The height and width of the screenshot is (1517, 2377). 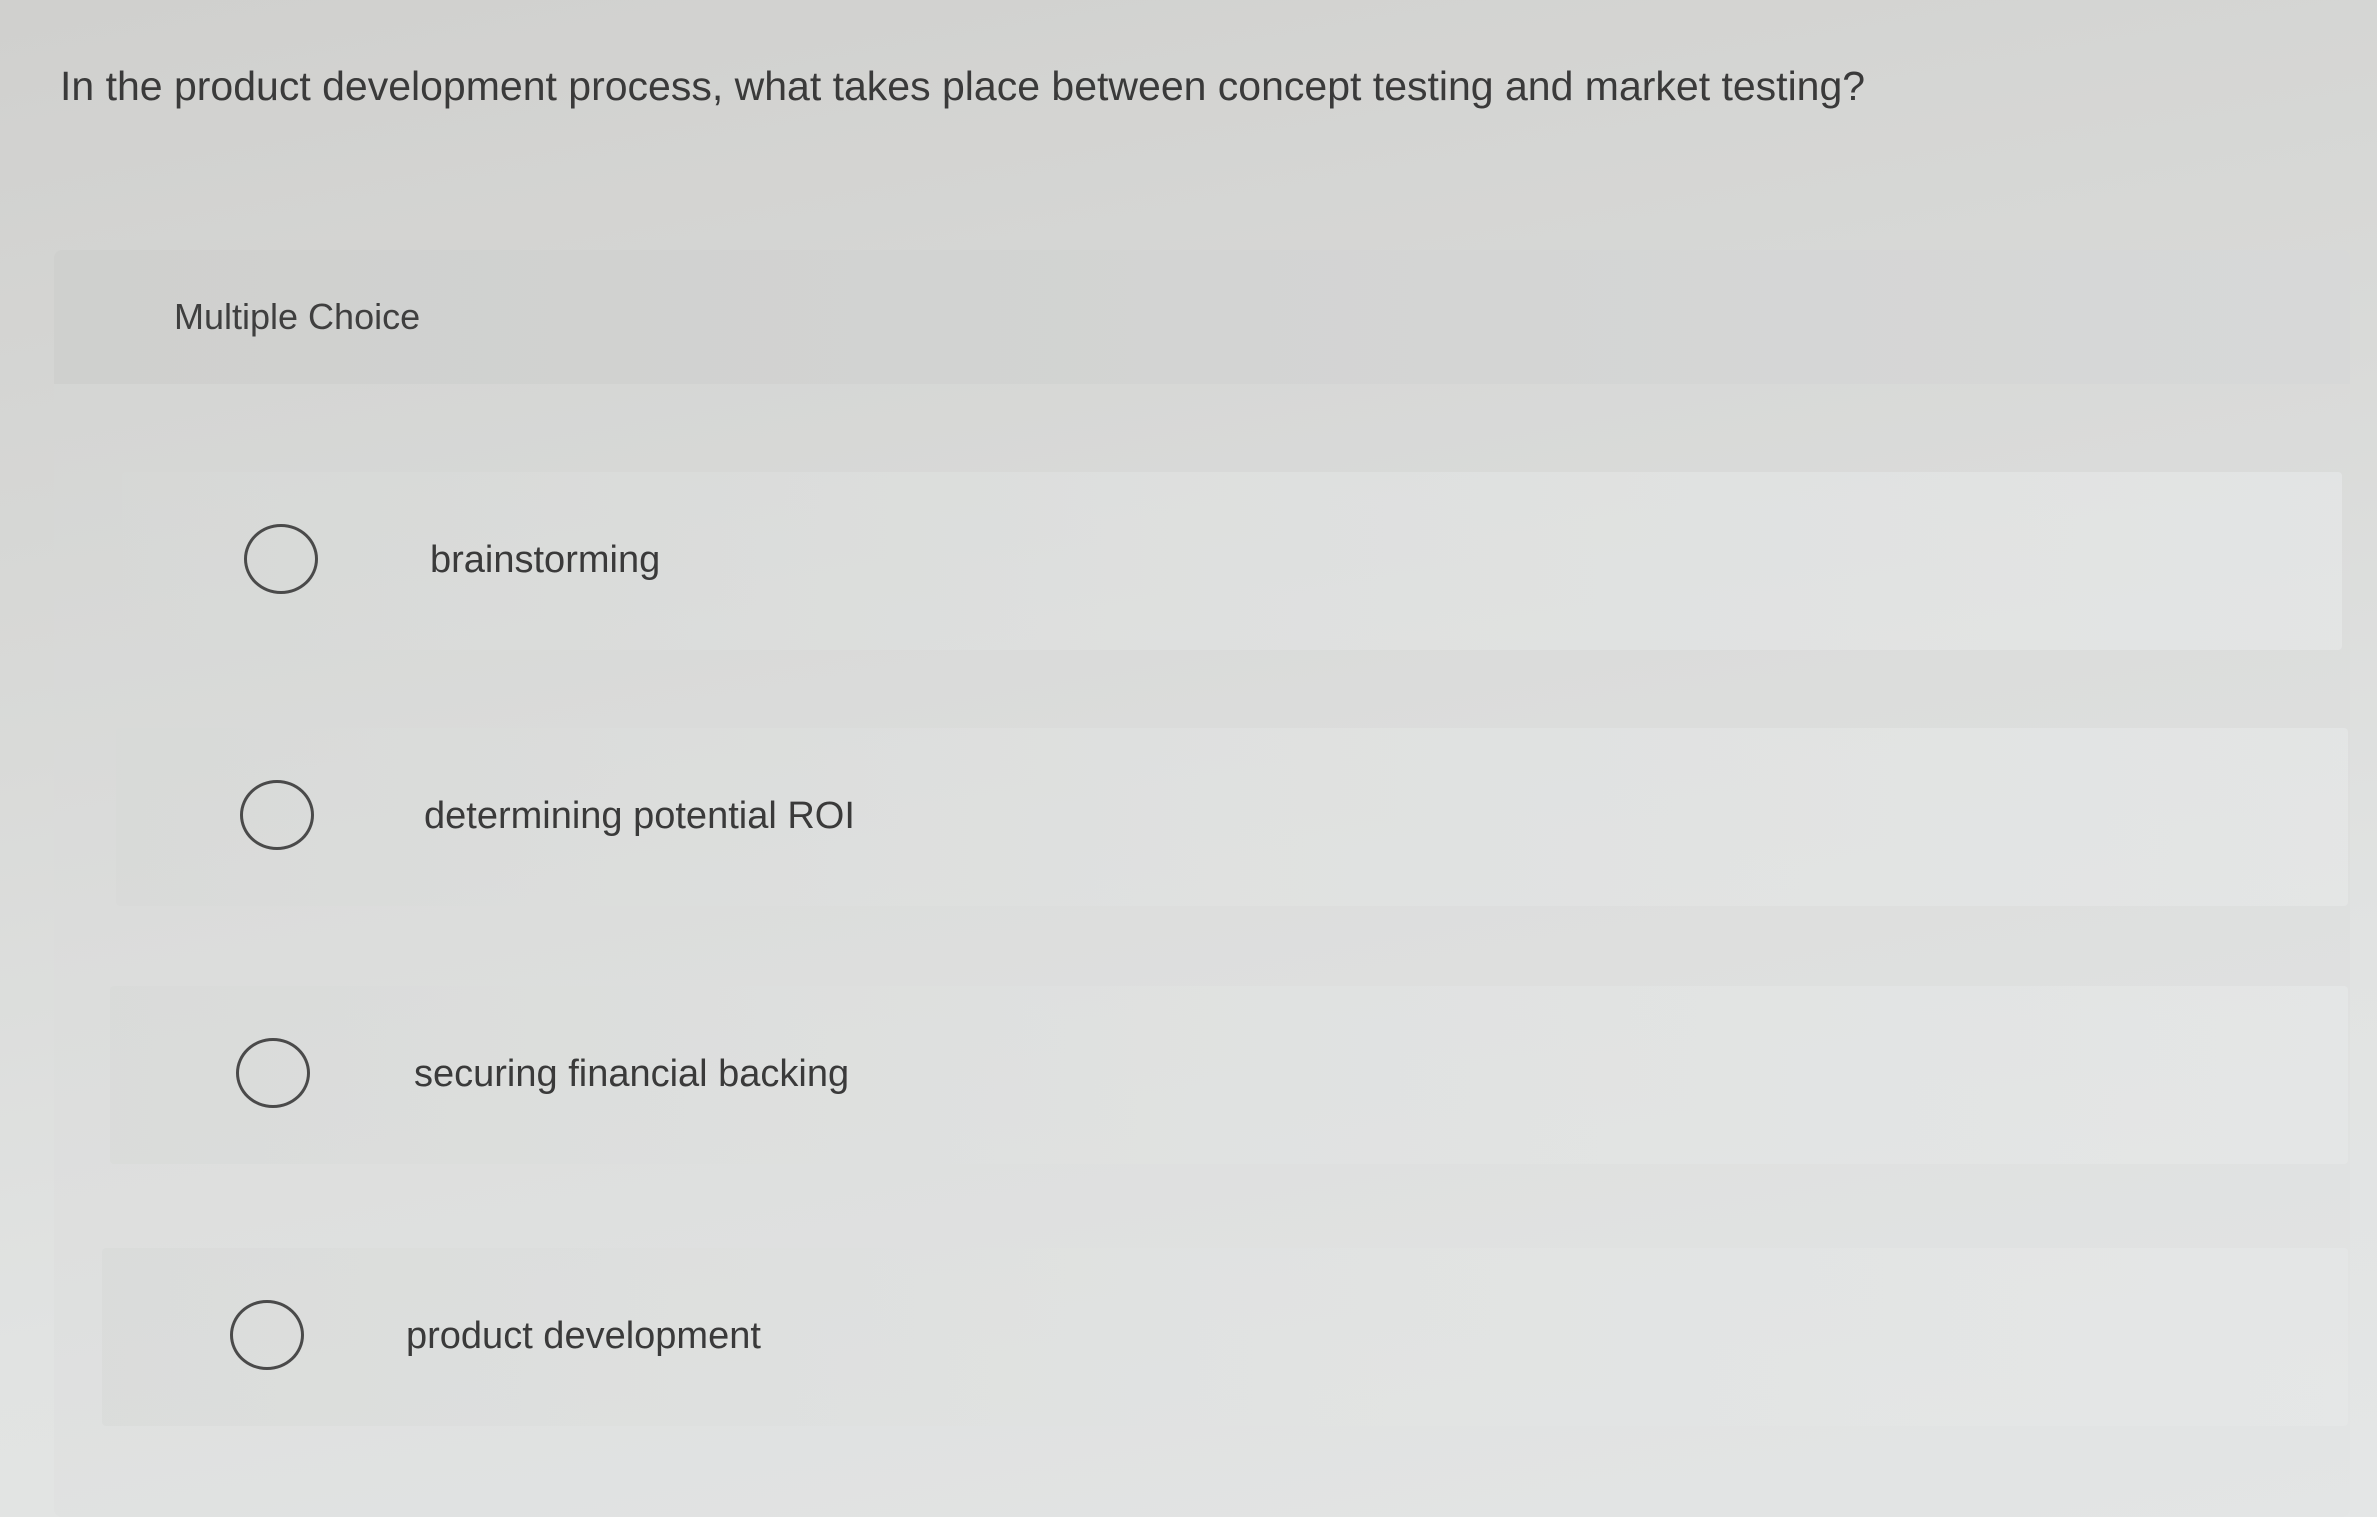 I want to click on answer-option-label: brainstorming, so click(x=545, y=560).